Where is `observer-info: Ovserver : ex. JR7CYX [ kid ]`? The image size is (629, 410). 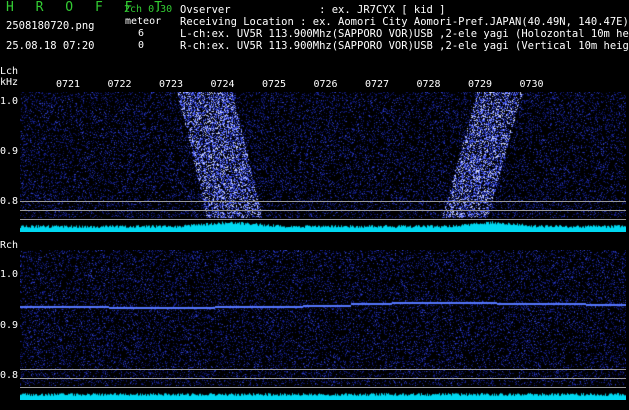
observer-info: Ovserver : ex. JR7CYX [ kid ] is located at coordinates (313, 10).